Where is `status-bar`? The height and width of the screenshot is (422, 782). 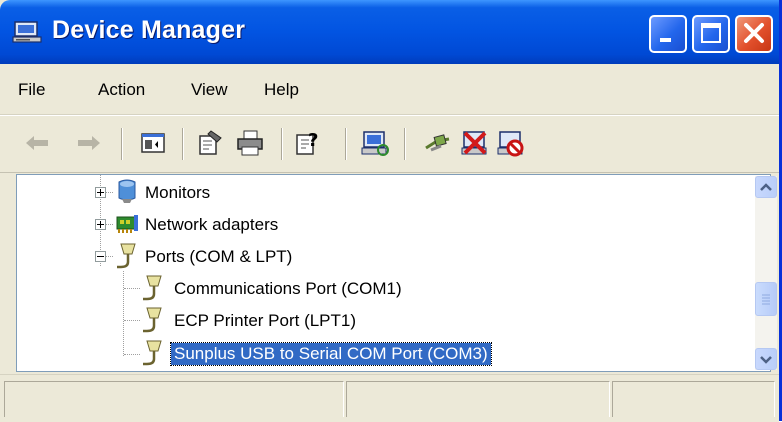
status-bar is located at coordinates (389, 398).